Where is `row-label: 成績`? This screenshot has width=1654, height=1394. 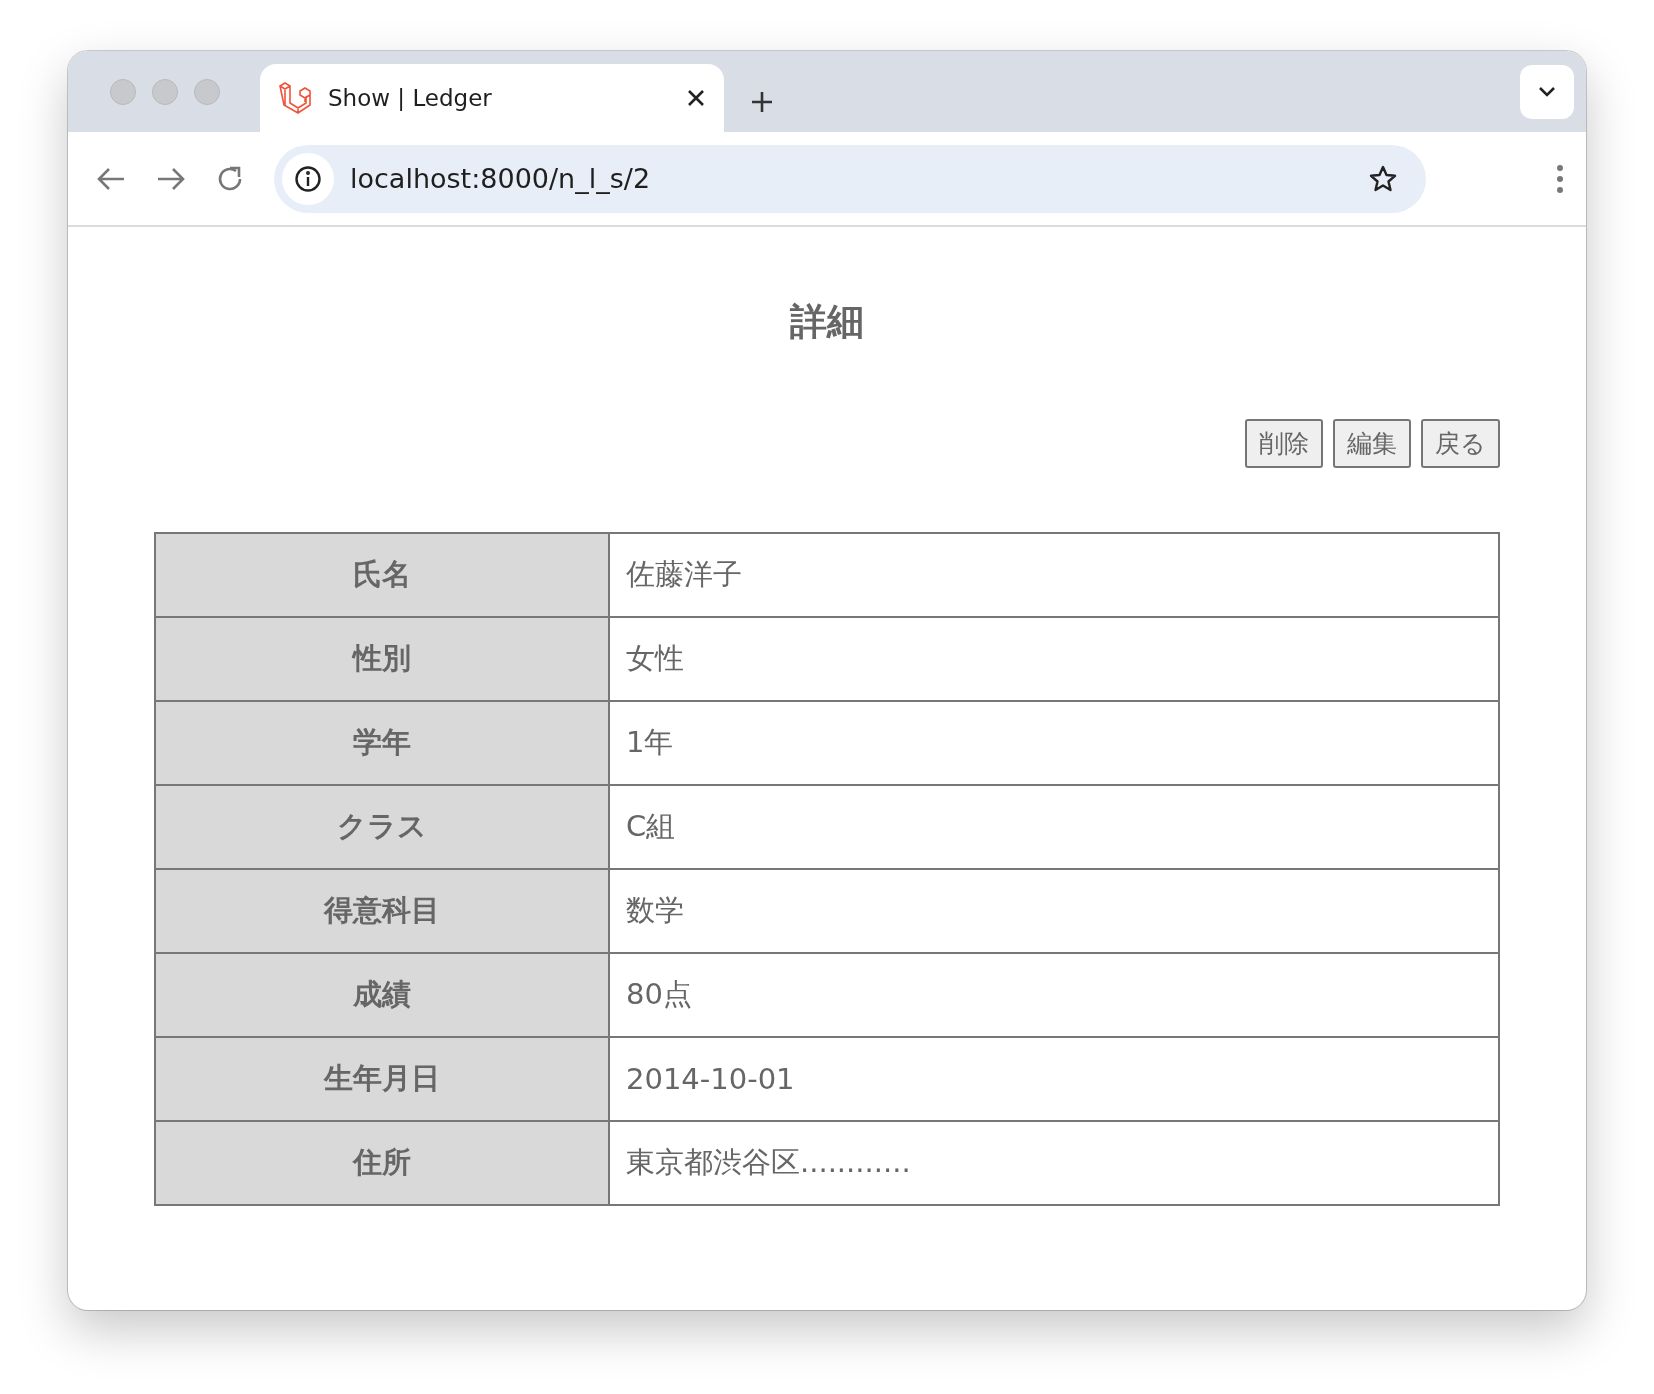 row-label: 成績 is located at coordinates (382, 995).